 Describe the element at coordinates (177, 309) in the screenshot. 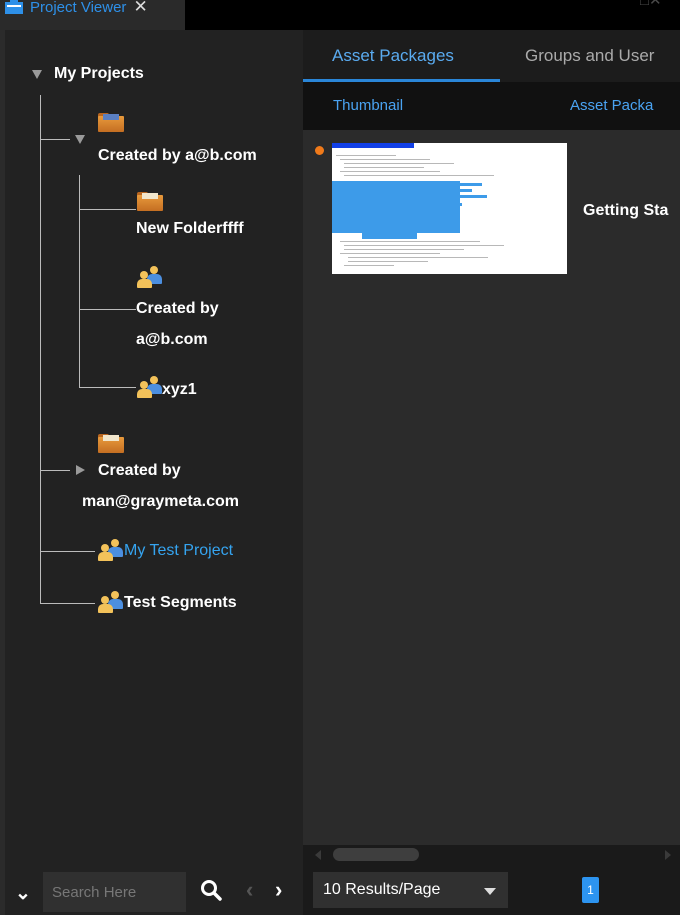

I see `tree-node-created-by-ab-2: Created by` at that location.